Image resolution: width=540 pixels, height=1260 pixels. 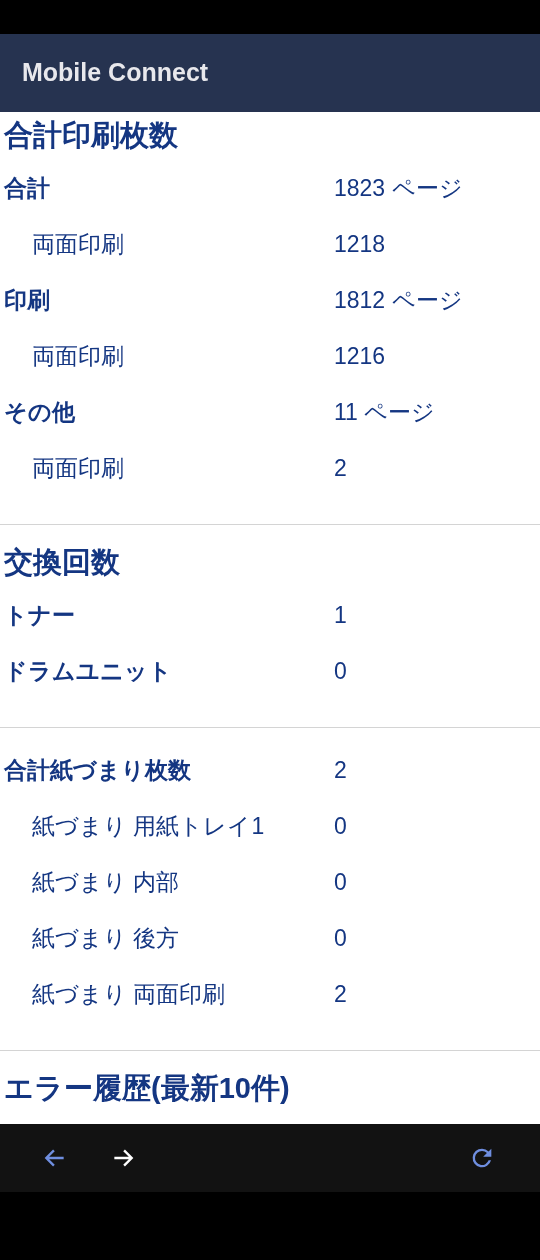 What do you see at coordinates (98, 770) in the screenshot?
I see `row-label: 合計紙づまり枚数` at bounding box center [98, 770].